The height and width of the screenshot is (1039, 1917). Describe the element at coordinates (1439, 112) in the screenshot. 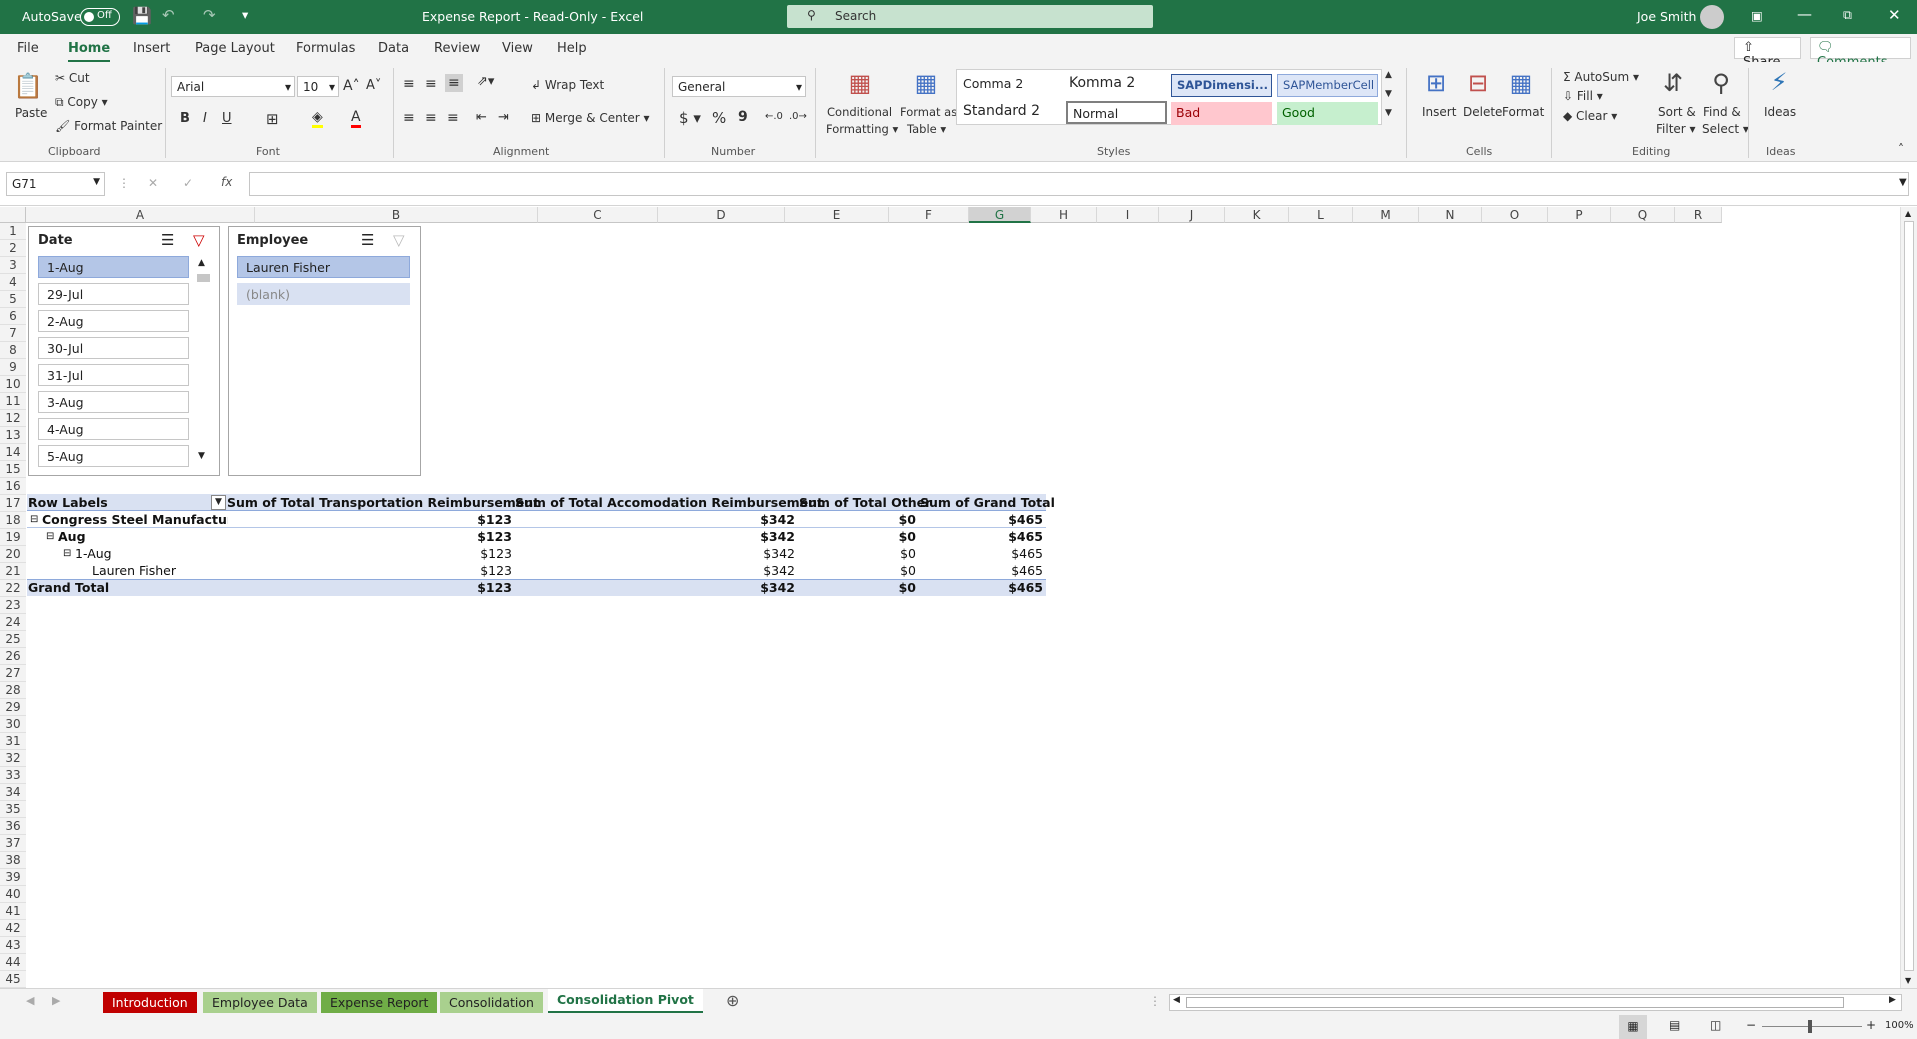

I see `insert-cells-button: Insert` at that location.